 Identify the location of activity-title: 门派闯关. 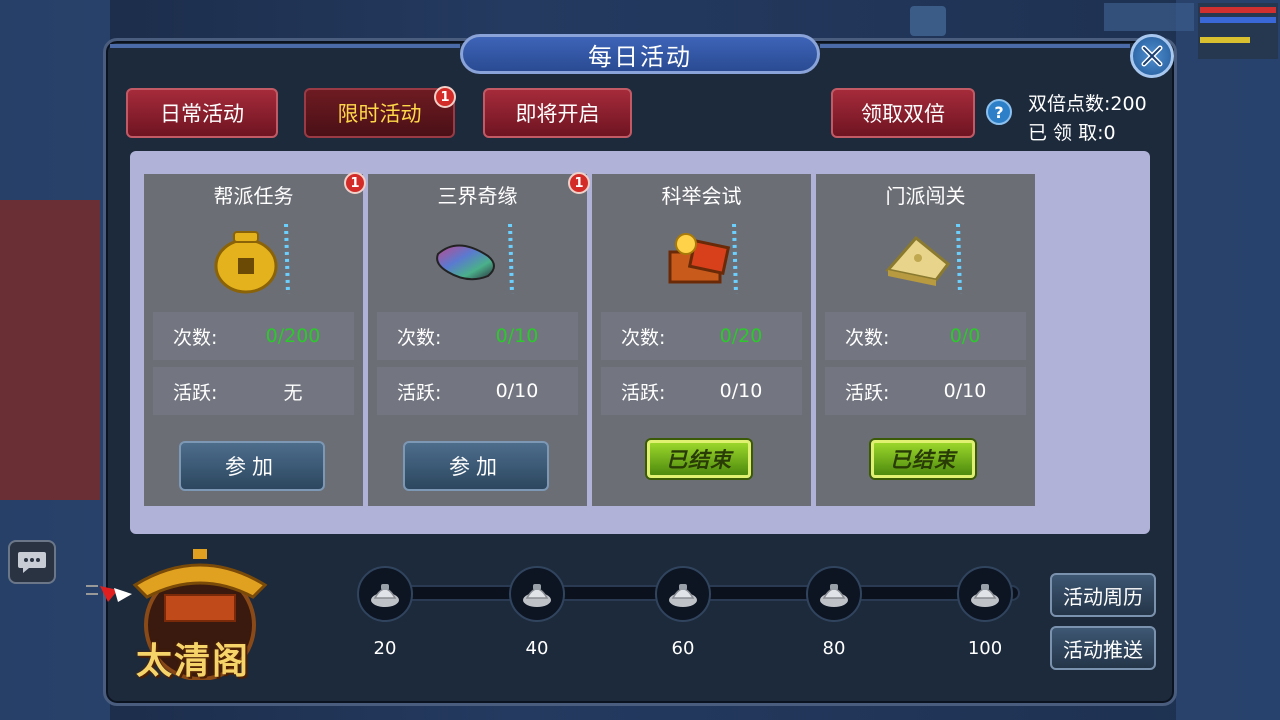
(925, 196).